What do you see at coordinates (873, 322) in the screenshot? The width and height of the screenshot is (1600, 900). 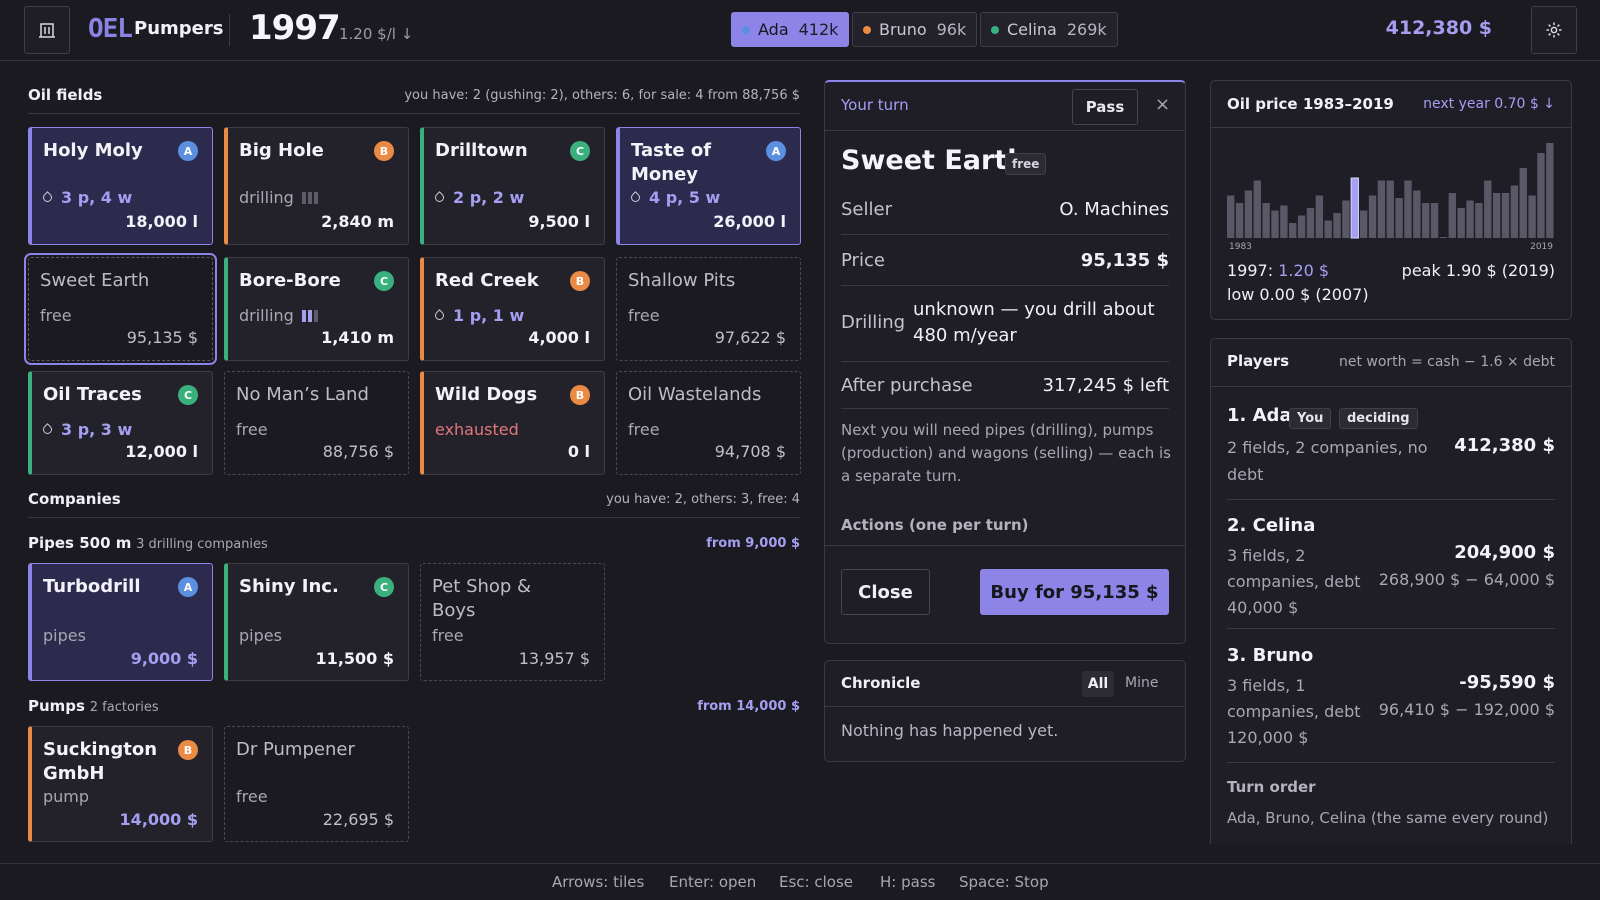 I see `drilling-label: Drilling` at bounding box center [873, 322].